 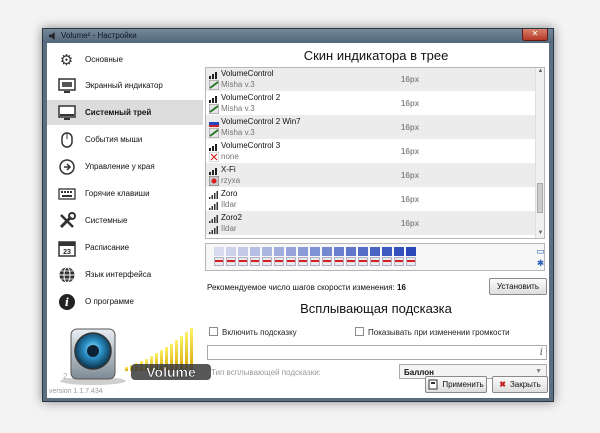 What do you see at coordinates (376, 308) in the screenshot?
I see `tooltip-section-title: Всплывающая подсказка` at bounding box center [376, 308].